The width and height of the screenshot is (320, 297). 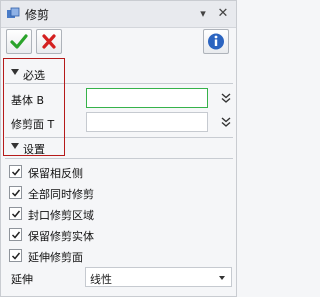 I want to click on info-button, so click(x=216, y=41).